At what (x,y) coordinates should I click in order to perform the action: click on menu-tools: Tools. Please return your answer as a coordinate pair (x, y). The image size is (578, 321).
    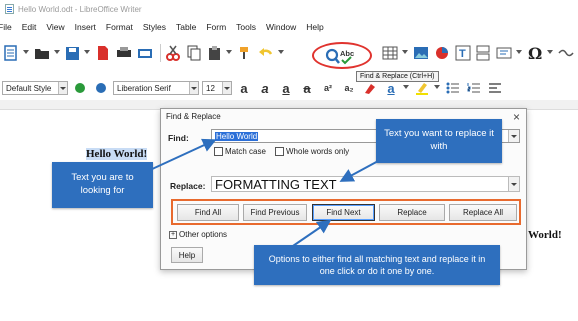
    Looking at the image, I should click on (246, 27).